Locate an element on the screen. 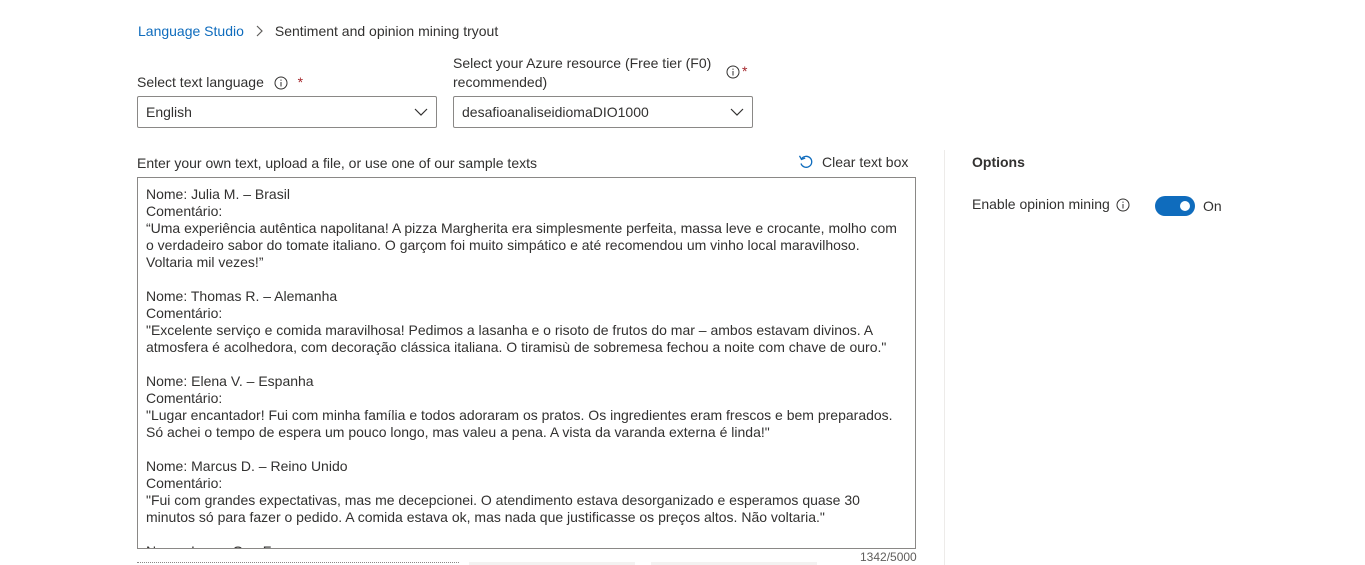 Image resolution: width=1365 pixels, height=565 pixels. resource-label-line2: recommended) is located at coordinates (500, 82).